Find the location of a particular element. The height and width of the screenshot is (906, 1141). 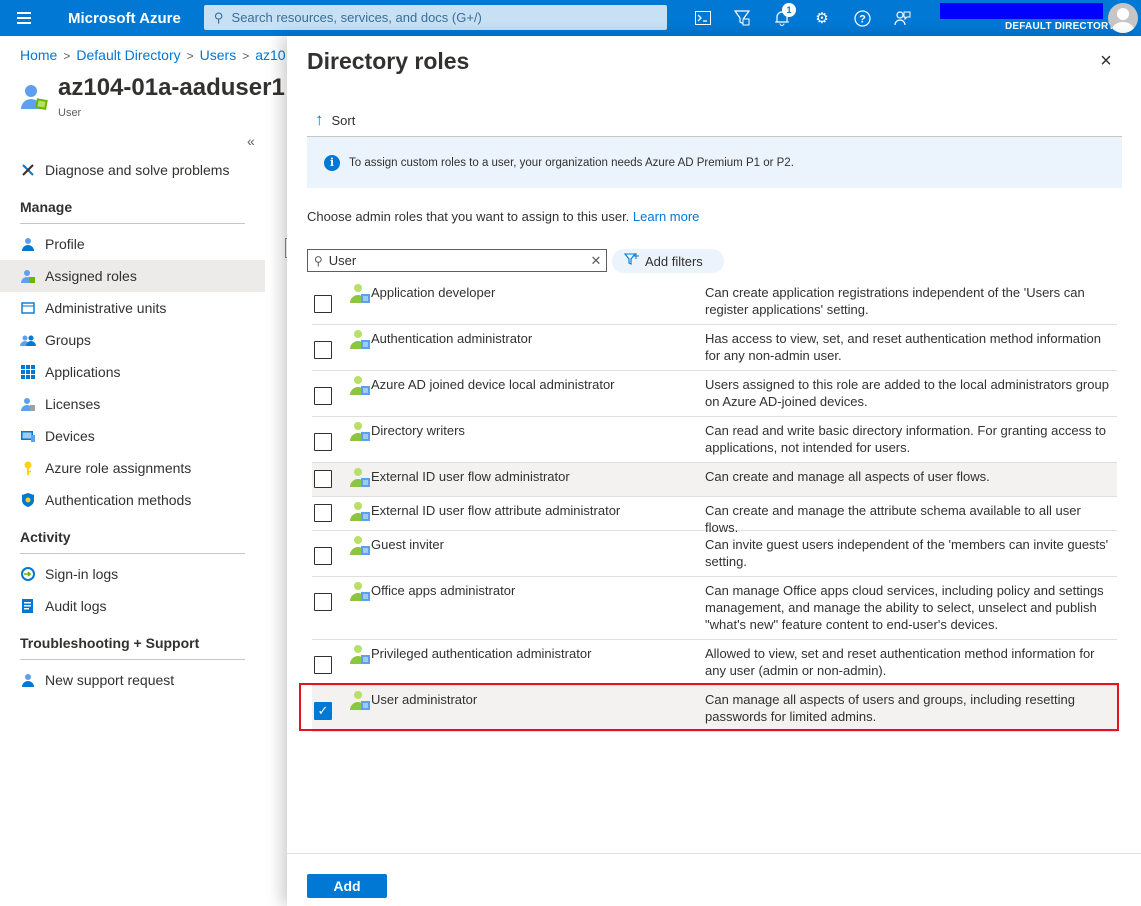

sidebar-item-administrative-units: Administrative units is located at coordinates (132, 308).